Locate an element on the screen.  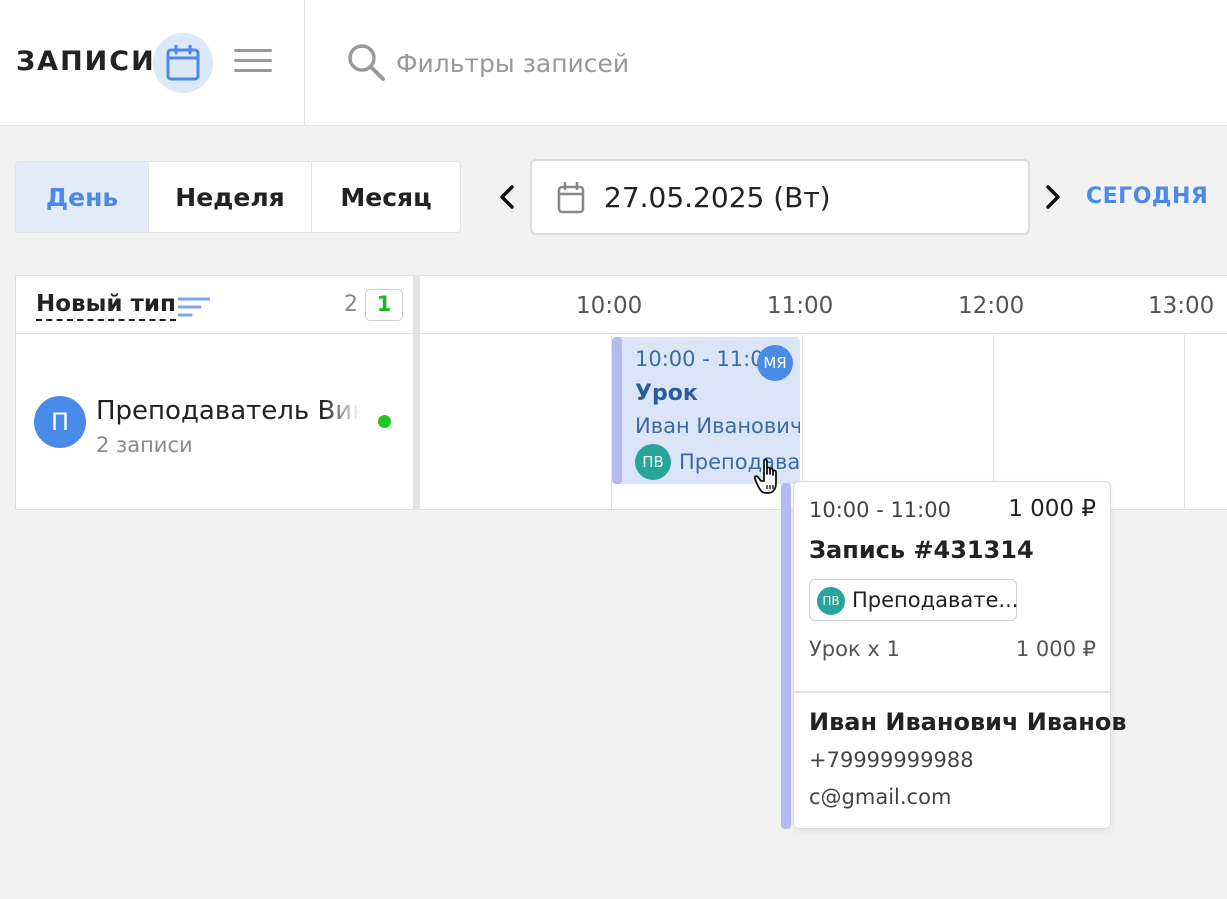
client-phone: +79999999988 is located at coordinates (891, 760).